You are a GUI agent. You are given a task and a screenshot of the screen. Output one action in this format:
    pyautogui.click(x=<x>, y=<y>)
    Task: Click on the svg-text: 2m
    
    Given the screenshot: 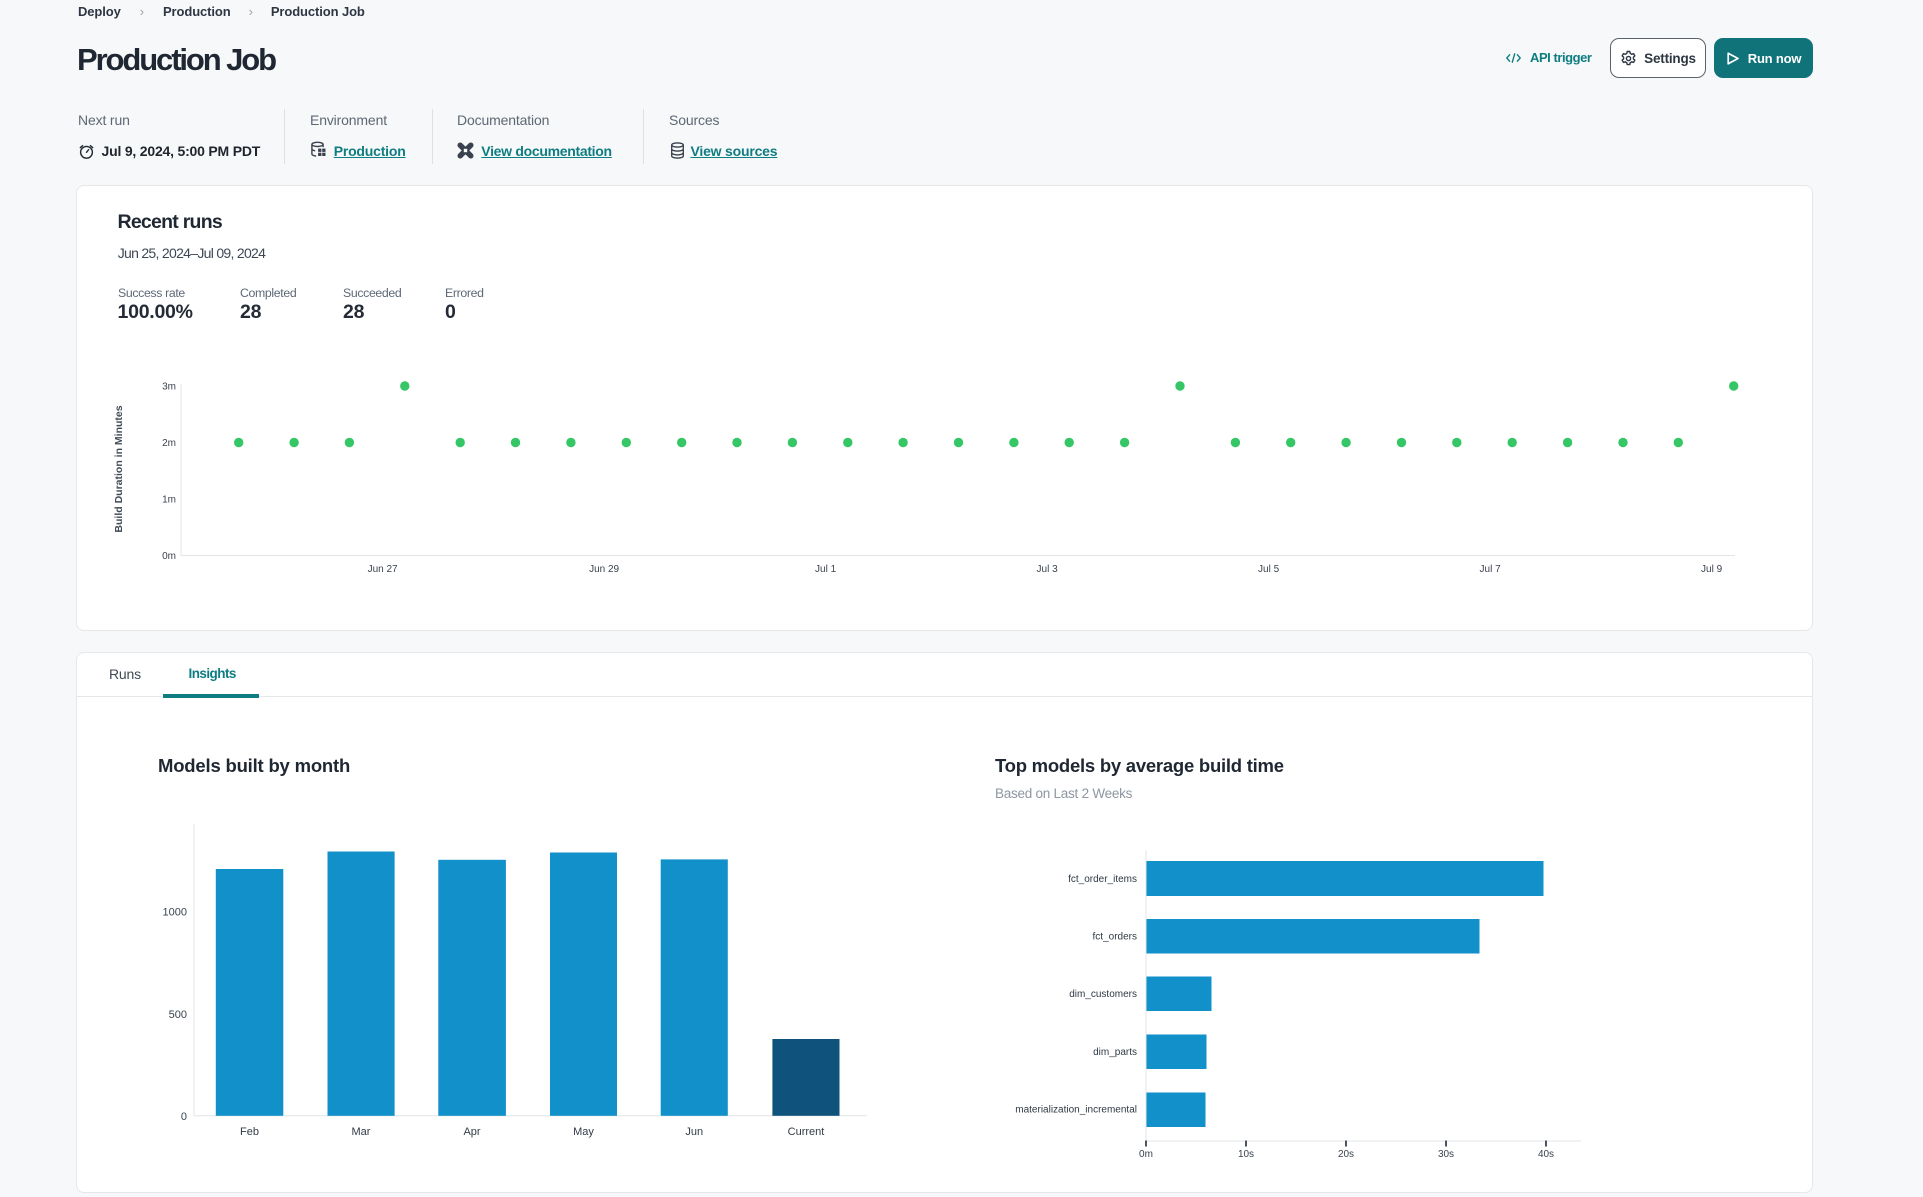 What is the action you would take?
    pyautogui.click(x=169, y=443)
    